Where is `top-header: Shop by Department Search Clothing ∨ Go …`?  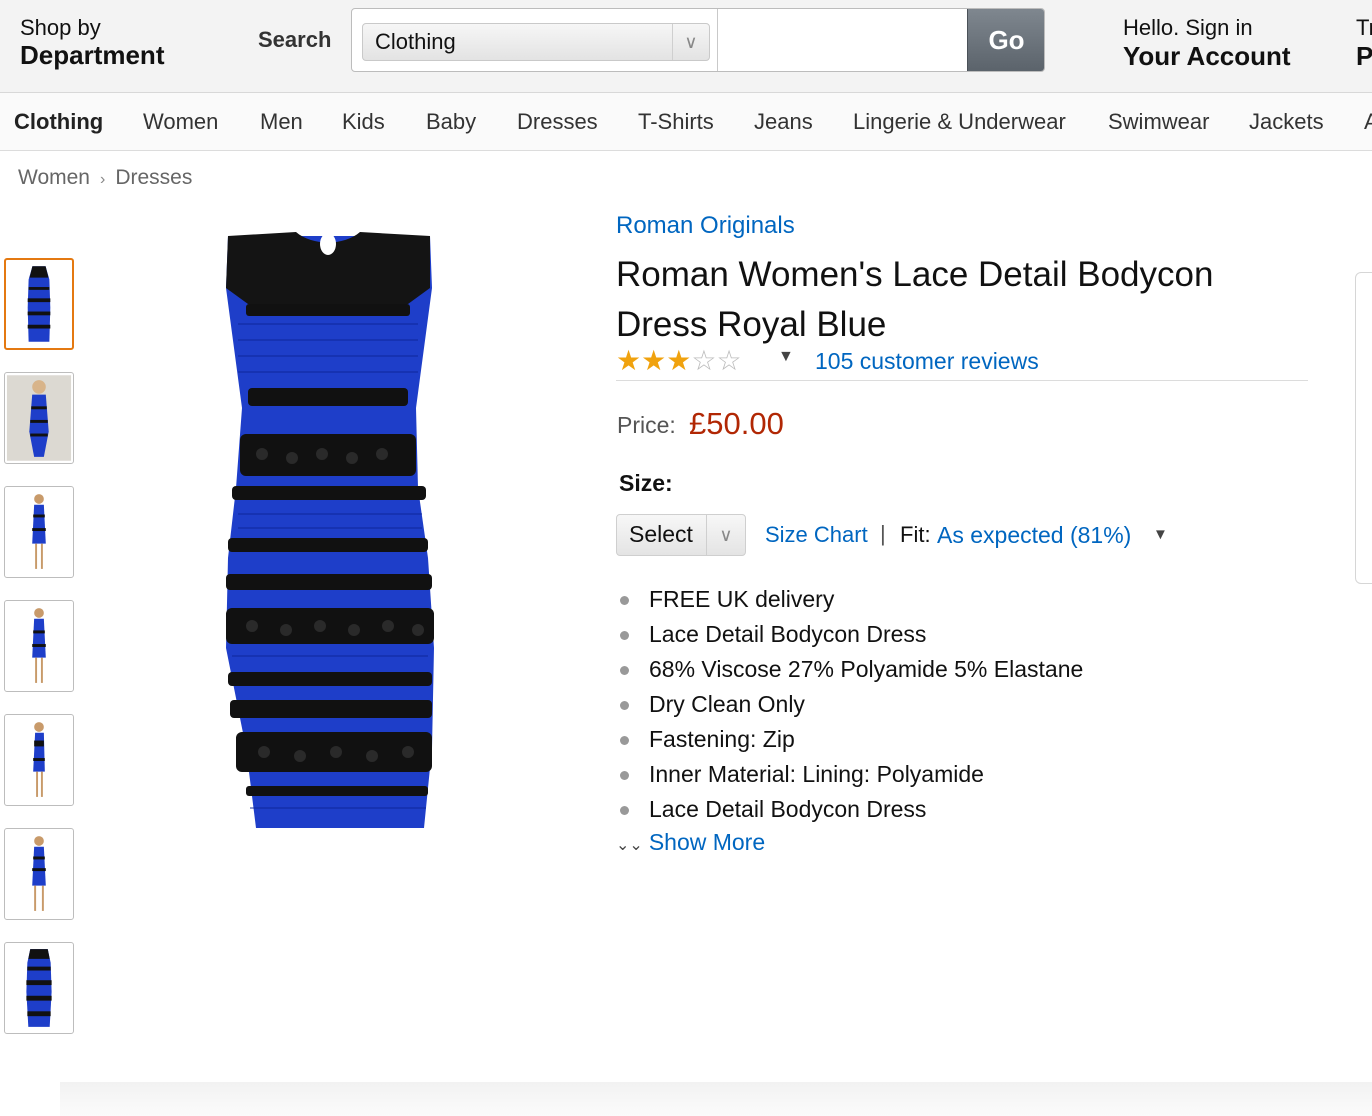 top-header: Shop by Department Search Clothing ∨ Go … is located at coordinates (686, 46).